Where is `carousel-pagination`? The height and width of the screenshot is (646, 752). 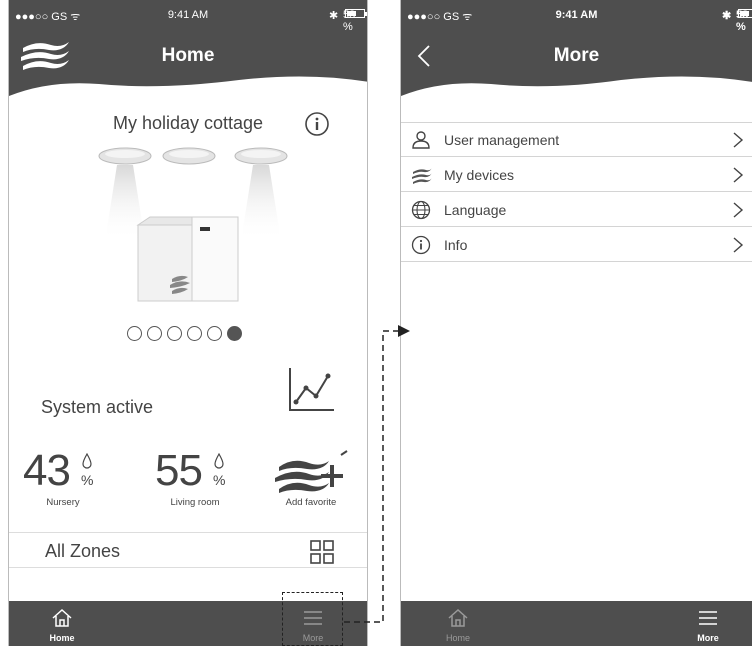
carousel-pagination is located at coordinates (184, 333).